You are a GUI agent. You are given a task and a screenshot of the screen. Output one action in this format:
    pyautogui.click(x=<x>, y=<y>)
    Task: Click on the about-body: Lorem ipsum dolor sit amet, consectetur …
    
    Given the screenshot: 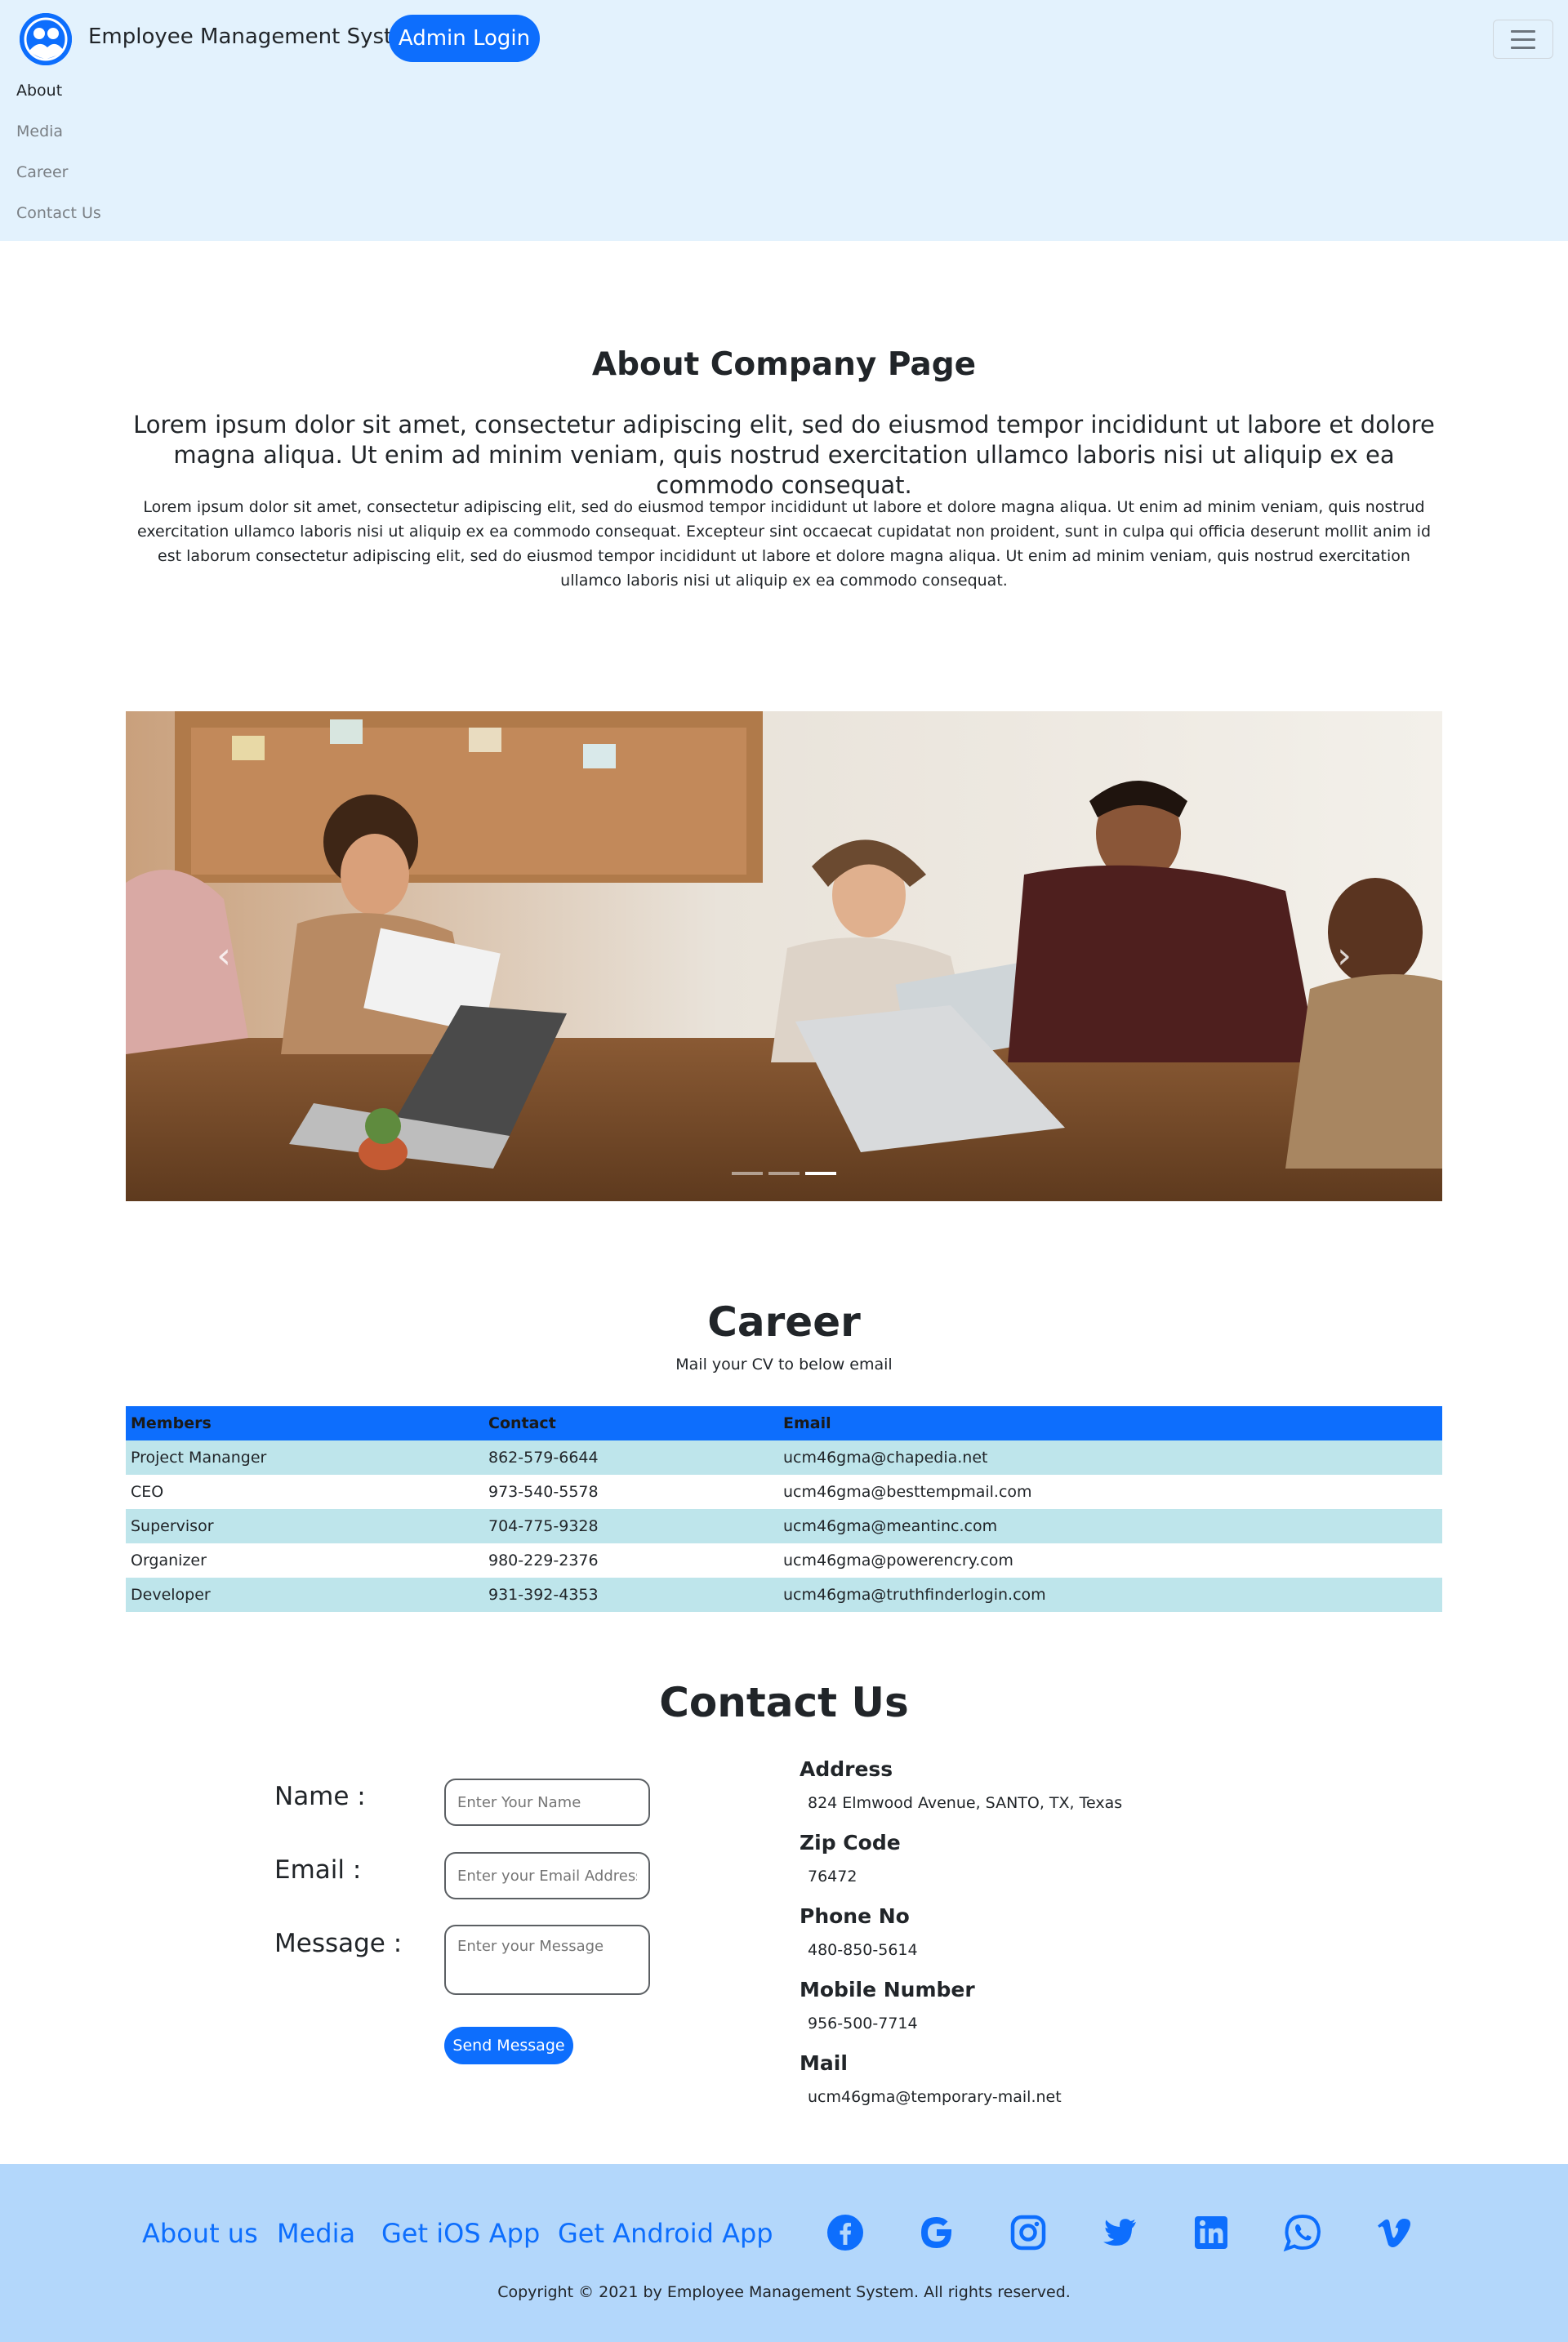 What is the action you would take?
    pyautogui.click(x=784, y=544)
    